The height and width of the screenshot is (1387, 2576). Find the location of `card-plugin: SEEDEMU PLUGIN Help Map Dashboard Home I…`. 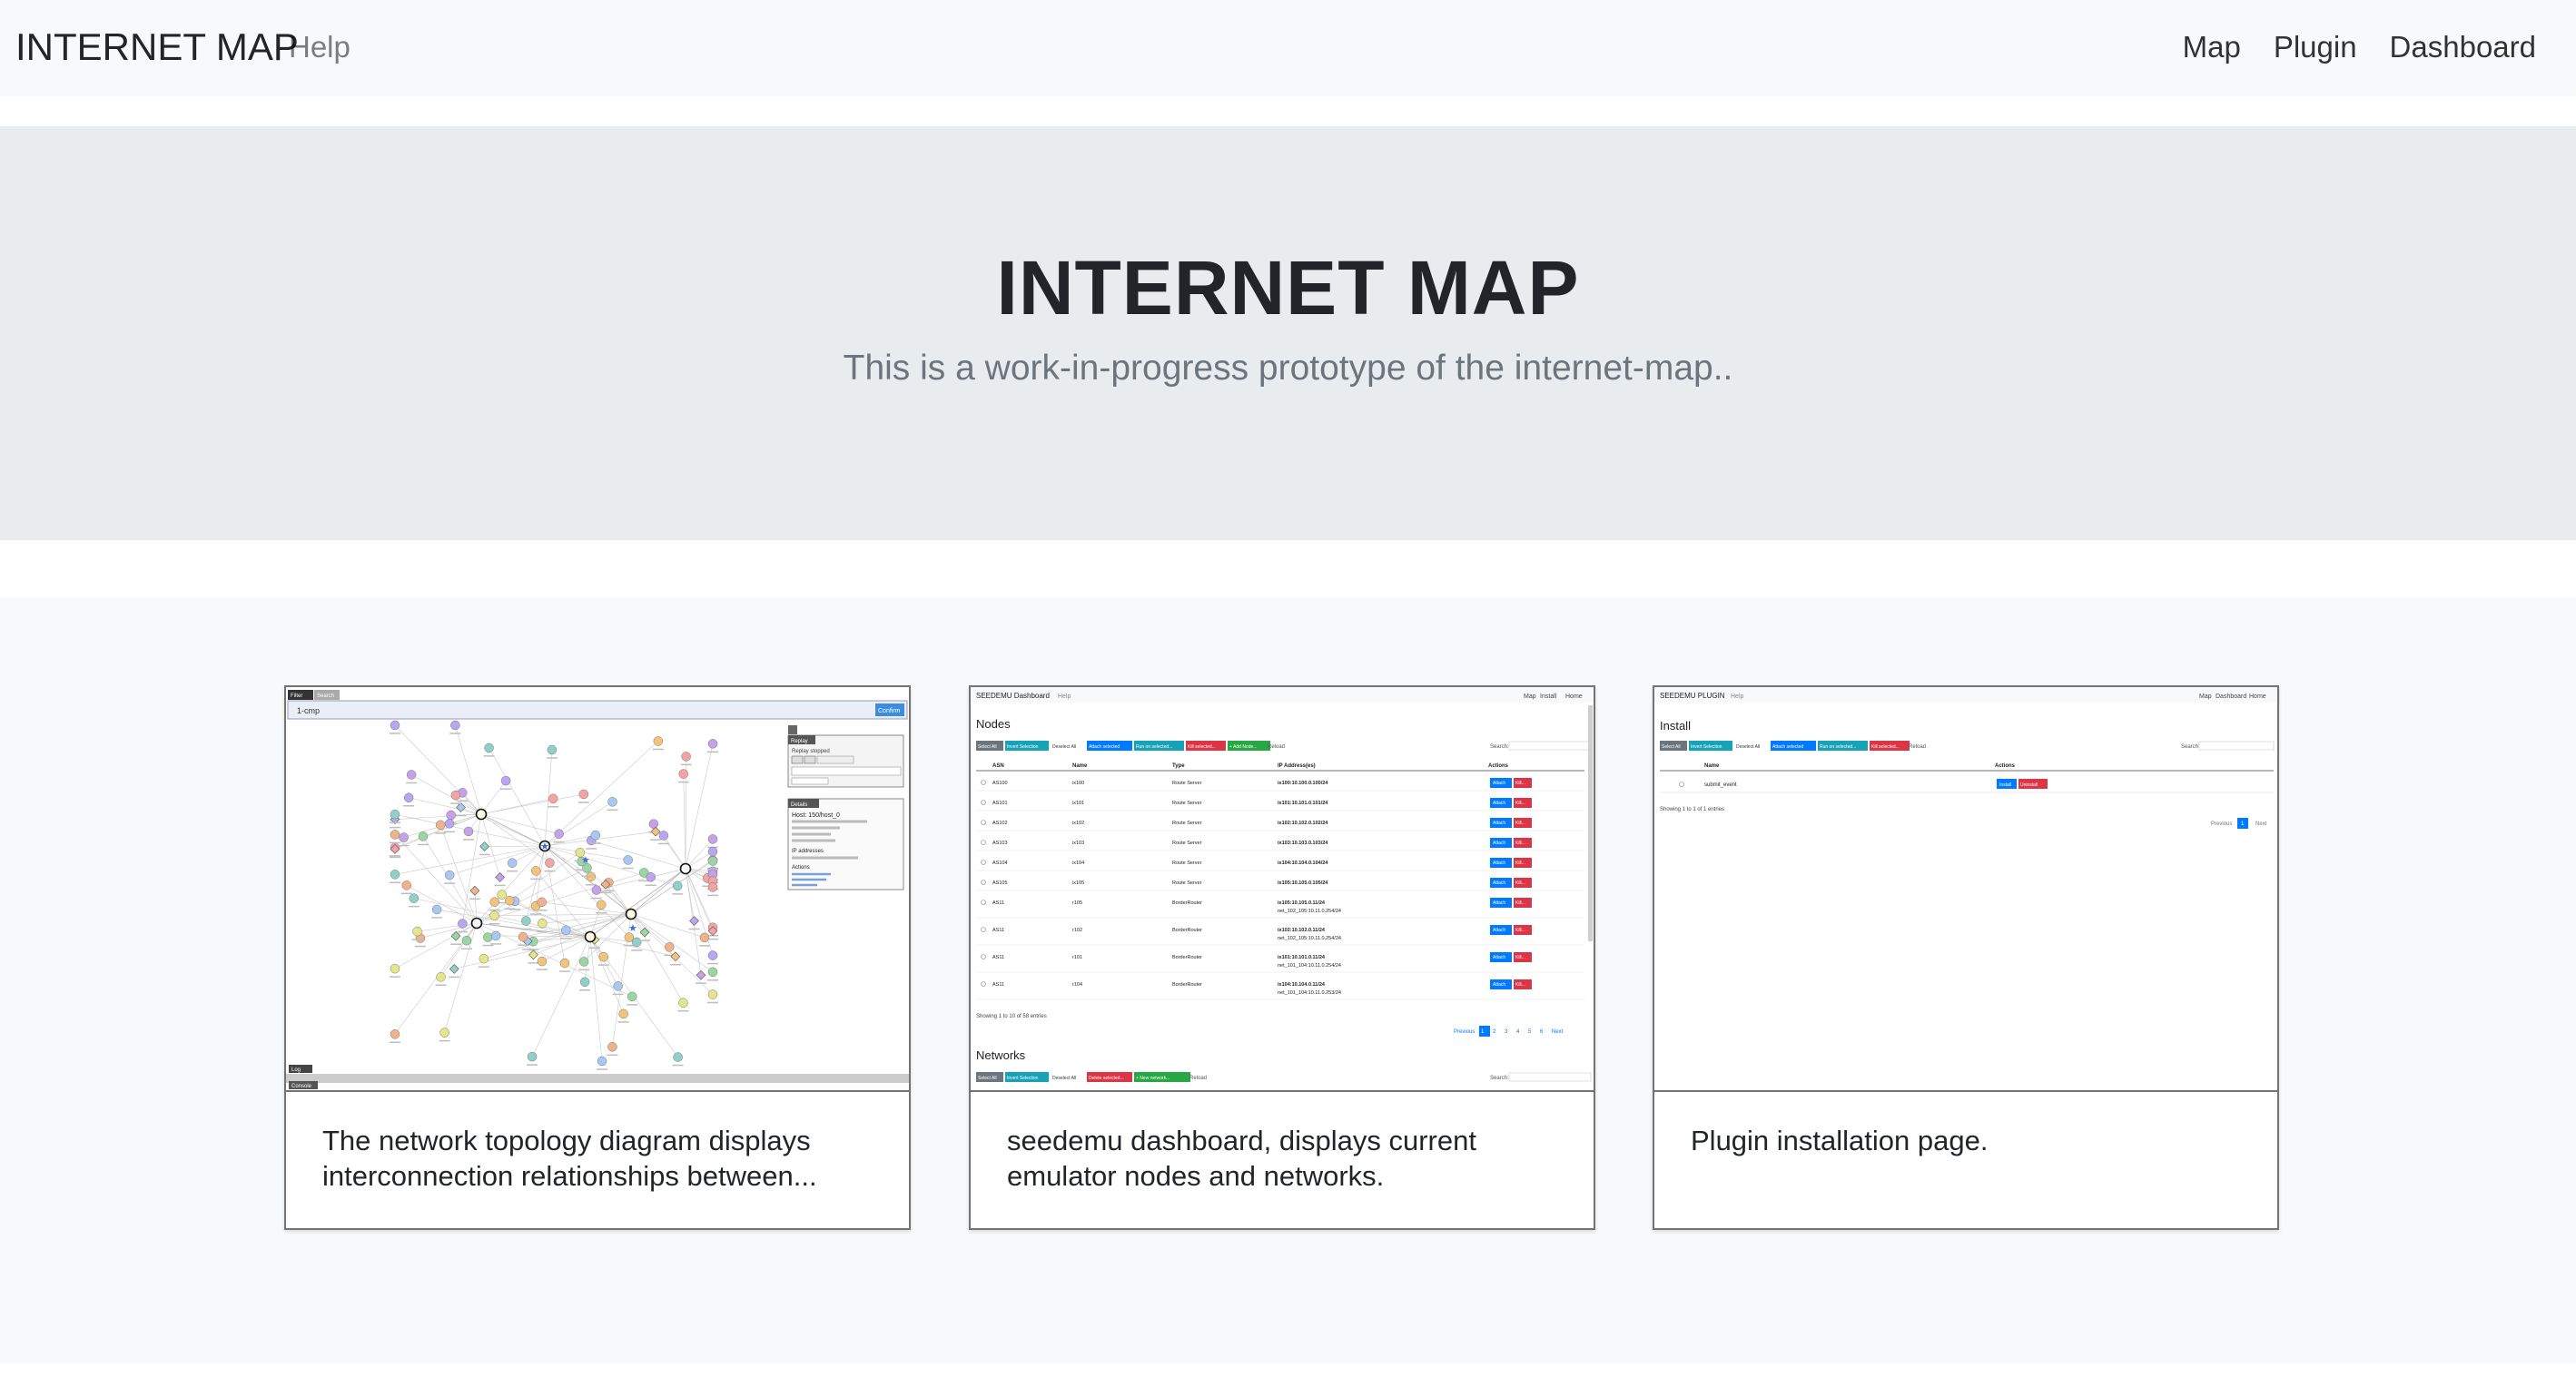

card-plugin: SEEDEMU PLUGIN Help Map Dashboard Home I… is located at coordinates (1966, 957).